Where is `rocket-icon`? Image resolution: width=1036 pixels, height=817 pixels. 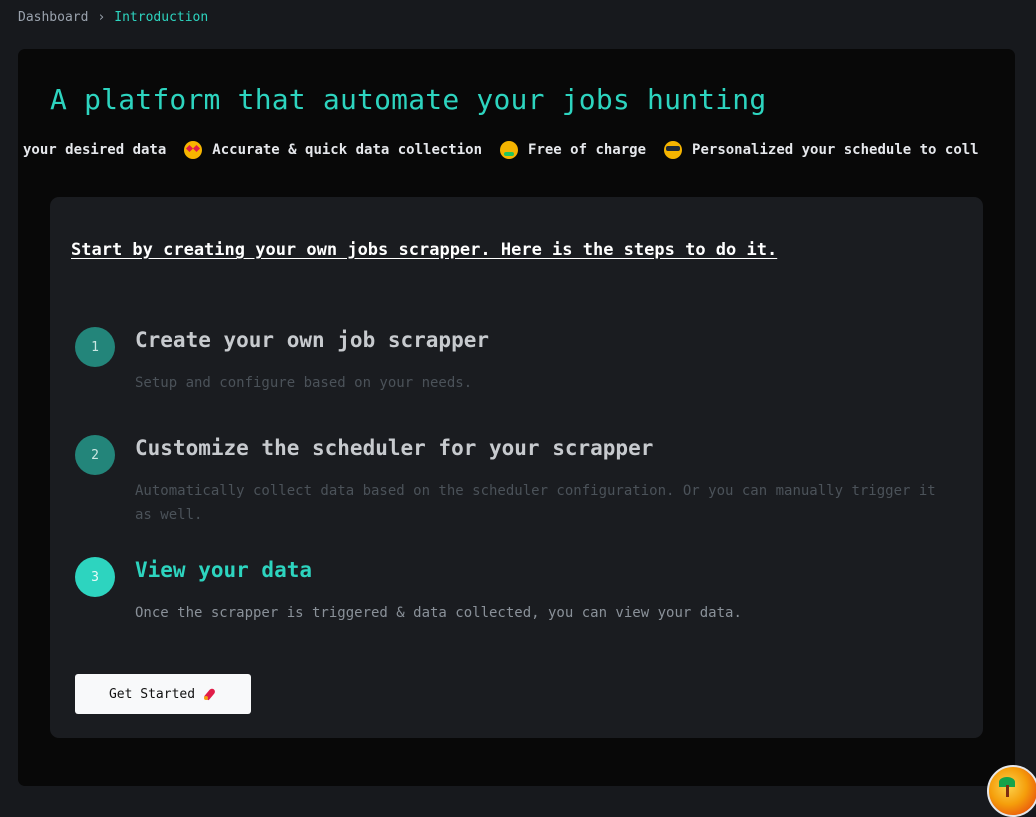 rocket-icon is located at coordinates (210, 694).